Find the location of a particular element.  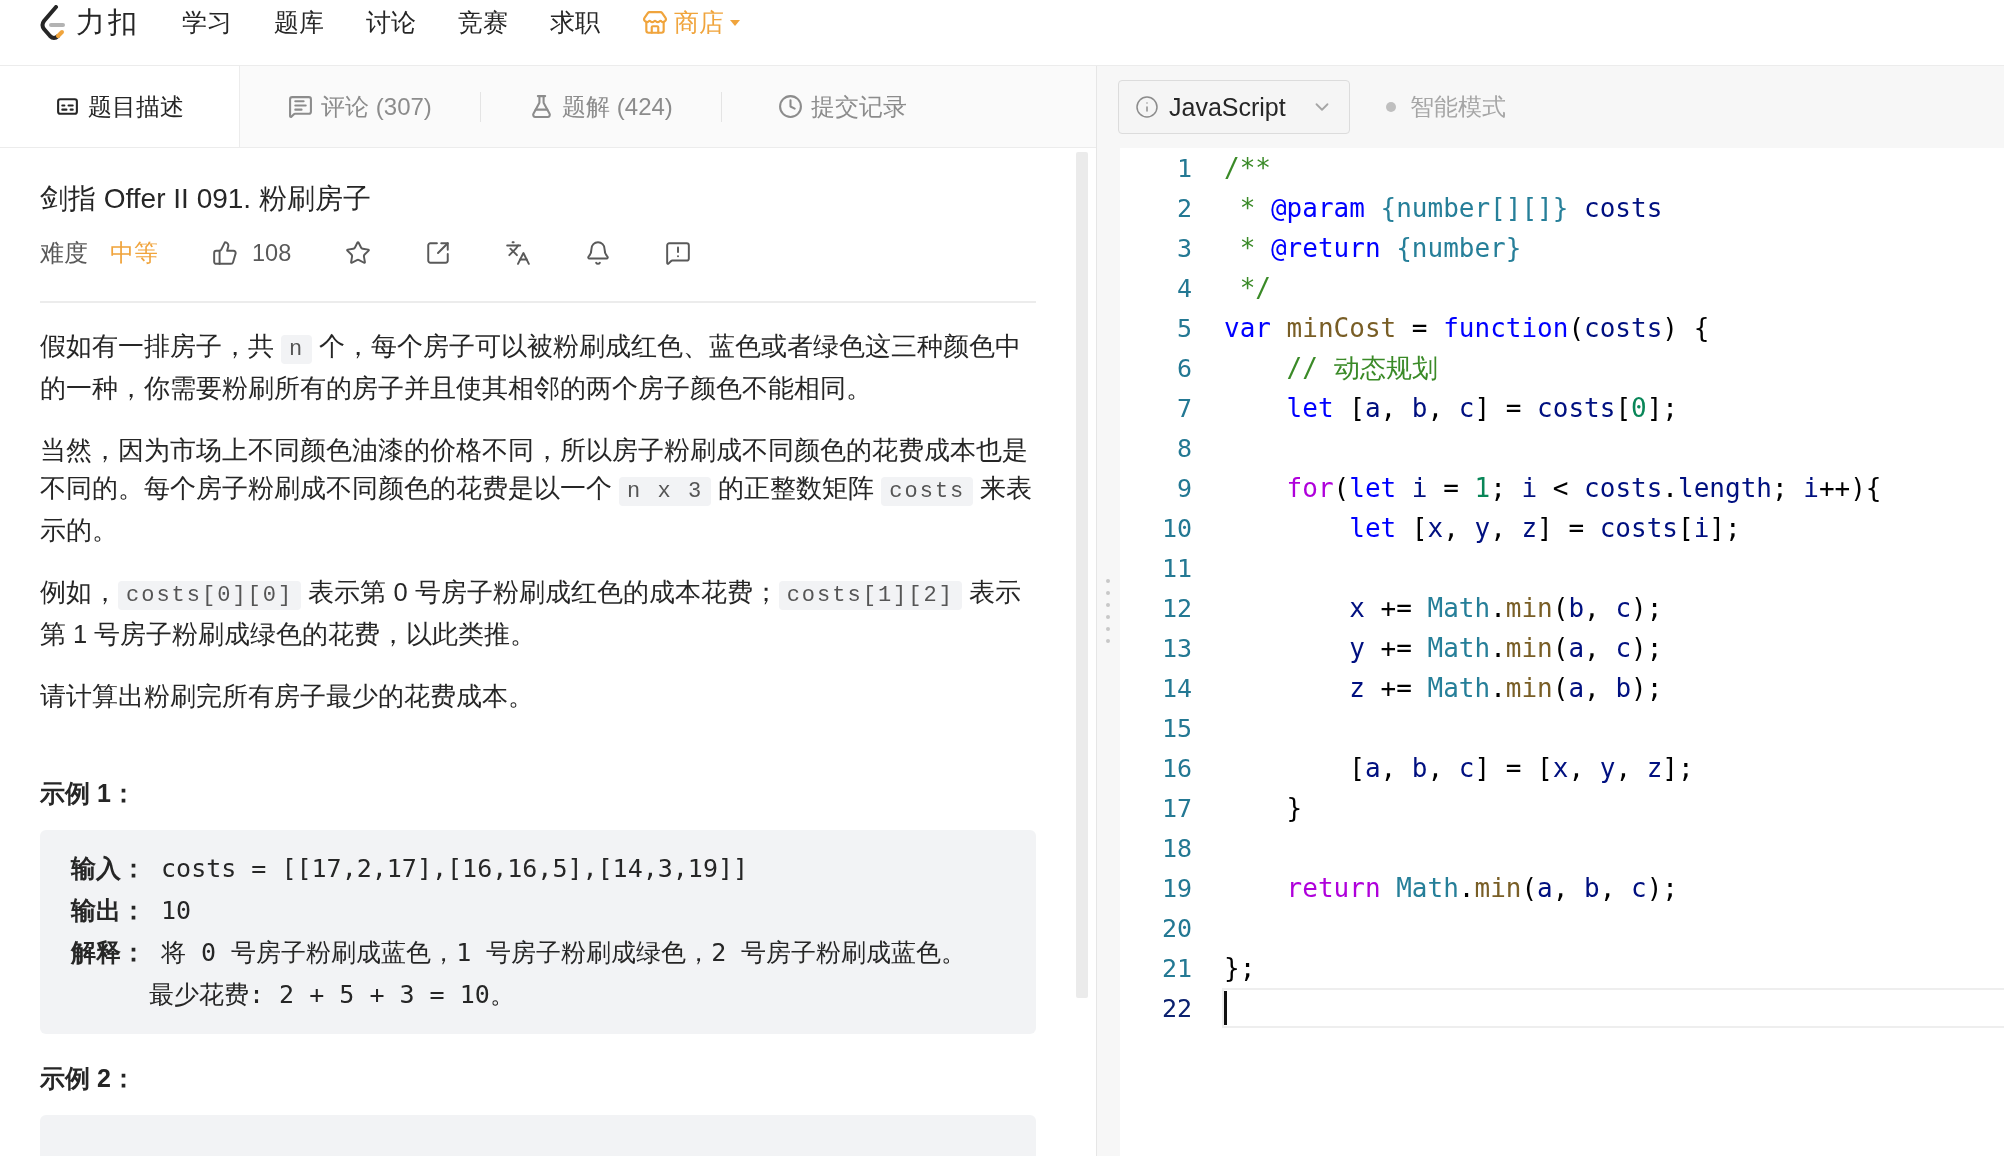

nav-link: 学习 is located at coordinates (207, 22).